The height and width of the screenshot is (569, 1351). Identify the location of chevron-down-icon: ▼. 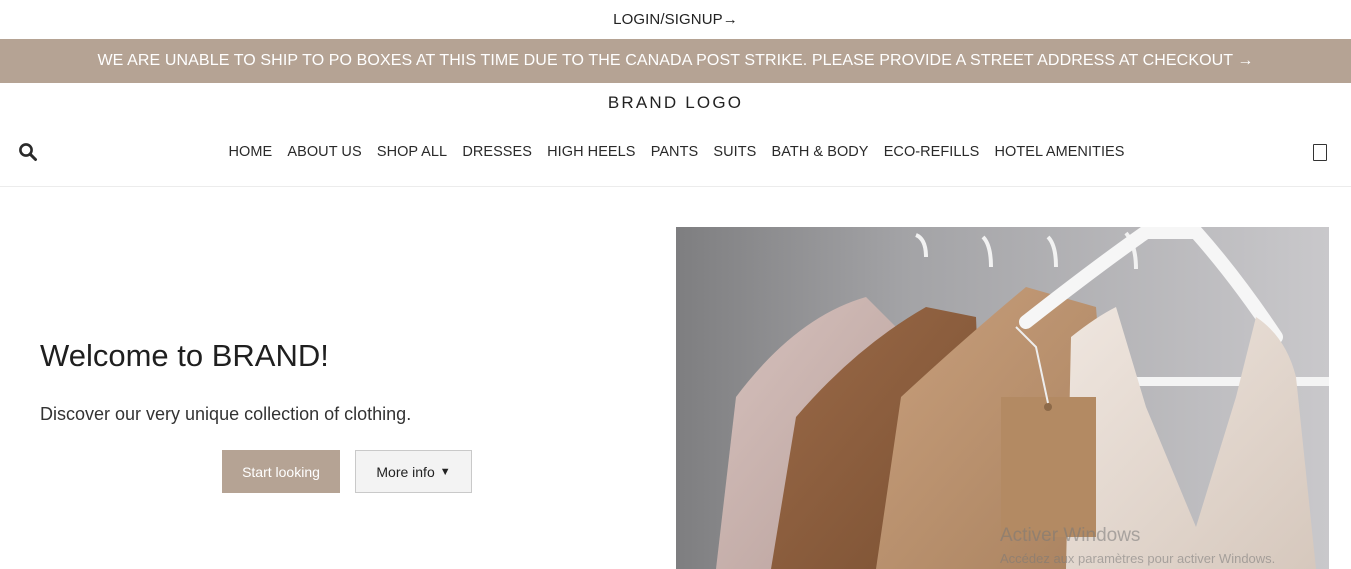
(445, 471).